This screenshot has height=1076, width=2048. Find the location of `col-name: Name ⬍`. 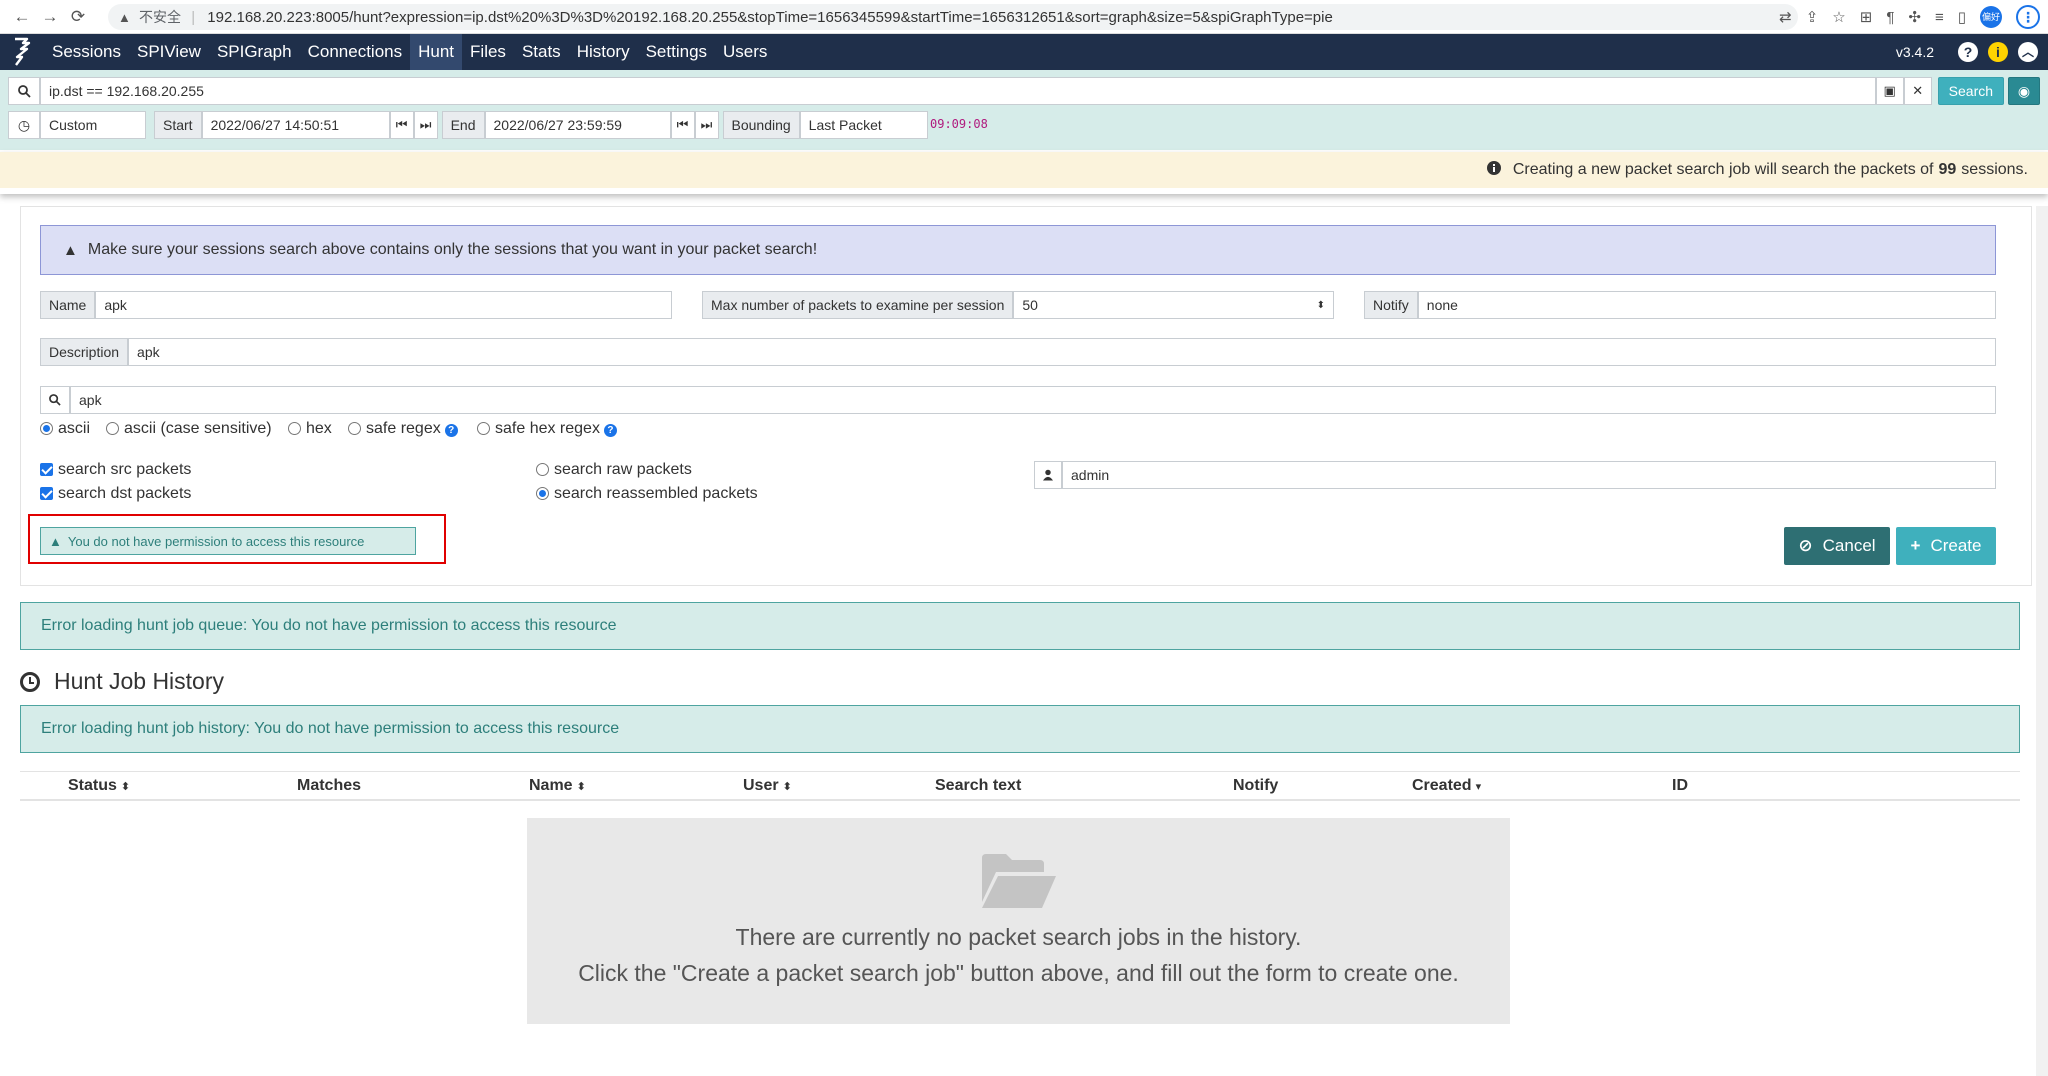

col-name: Name ⬍ is located at coordinates (557, 786).